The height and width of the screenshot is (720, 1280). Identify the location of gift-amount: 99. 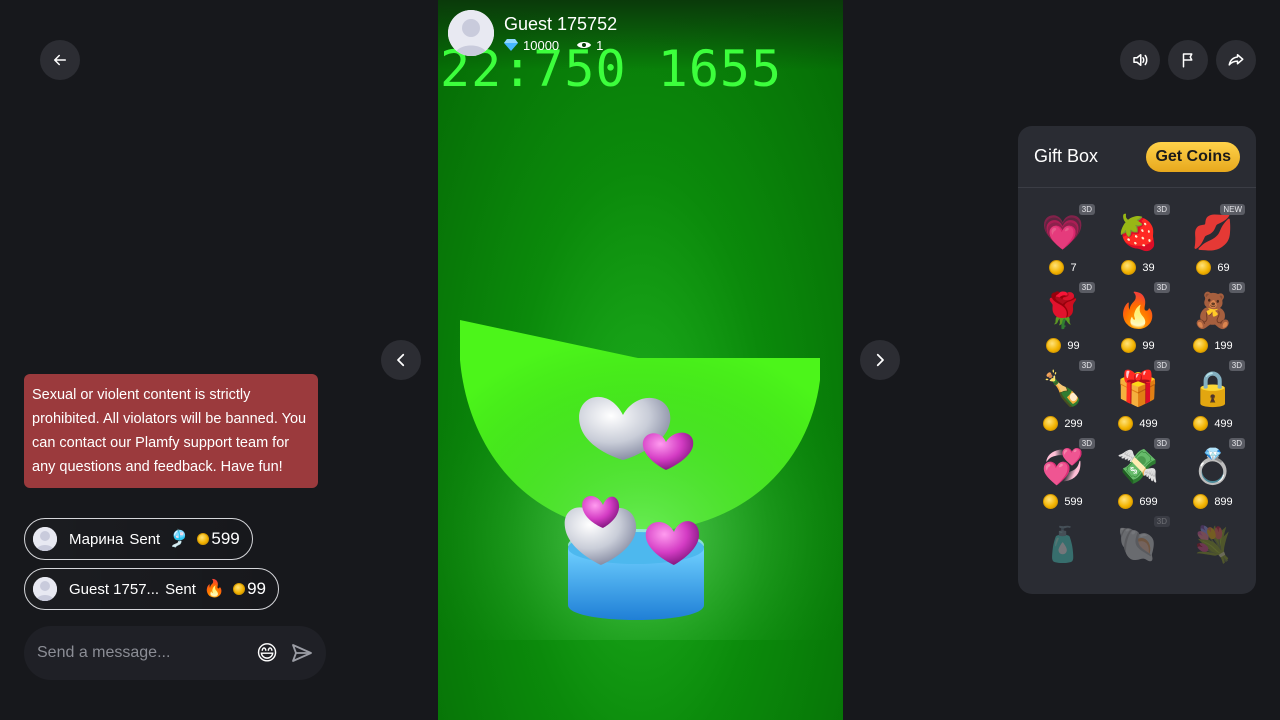
(257, 588).